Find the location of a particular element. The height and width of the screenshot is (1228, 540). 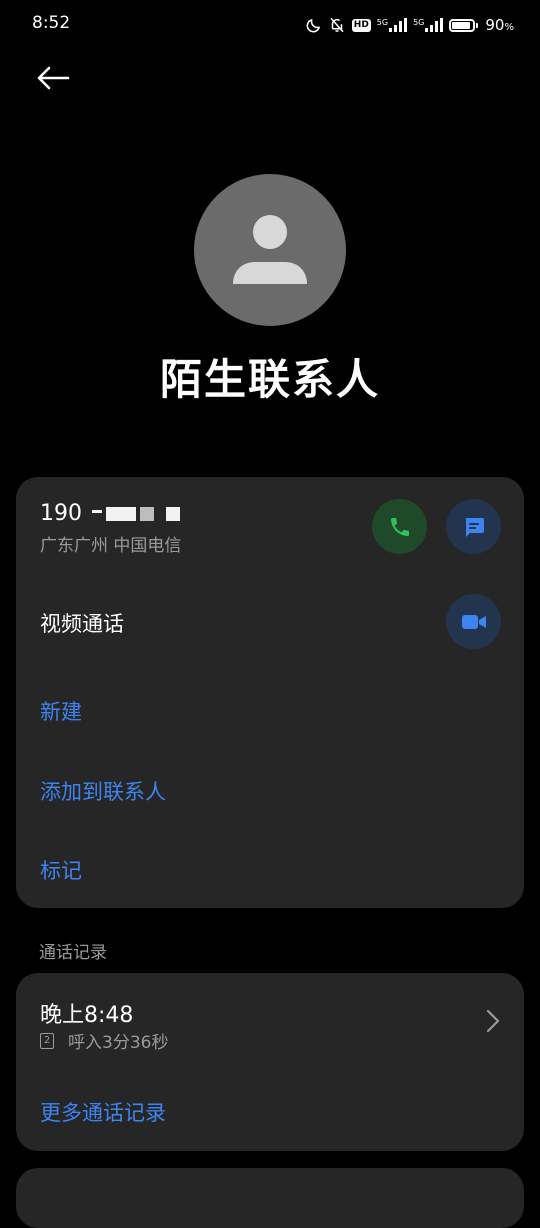

status-bar: 8:52 HD 5G 5G 90% is located at coordinates (270, 25).